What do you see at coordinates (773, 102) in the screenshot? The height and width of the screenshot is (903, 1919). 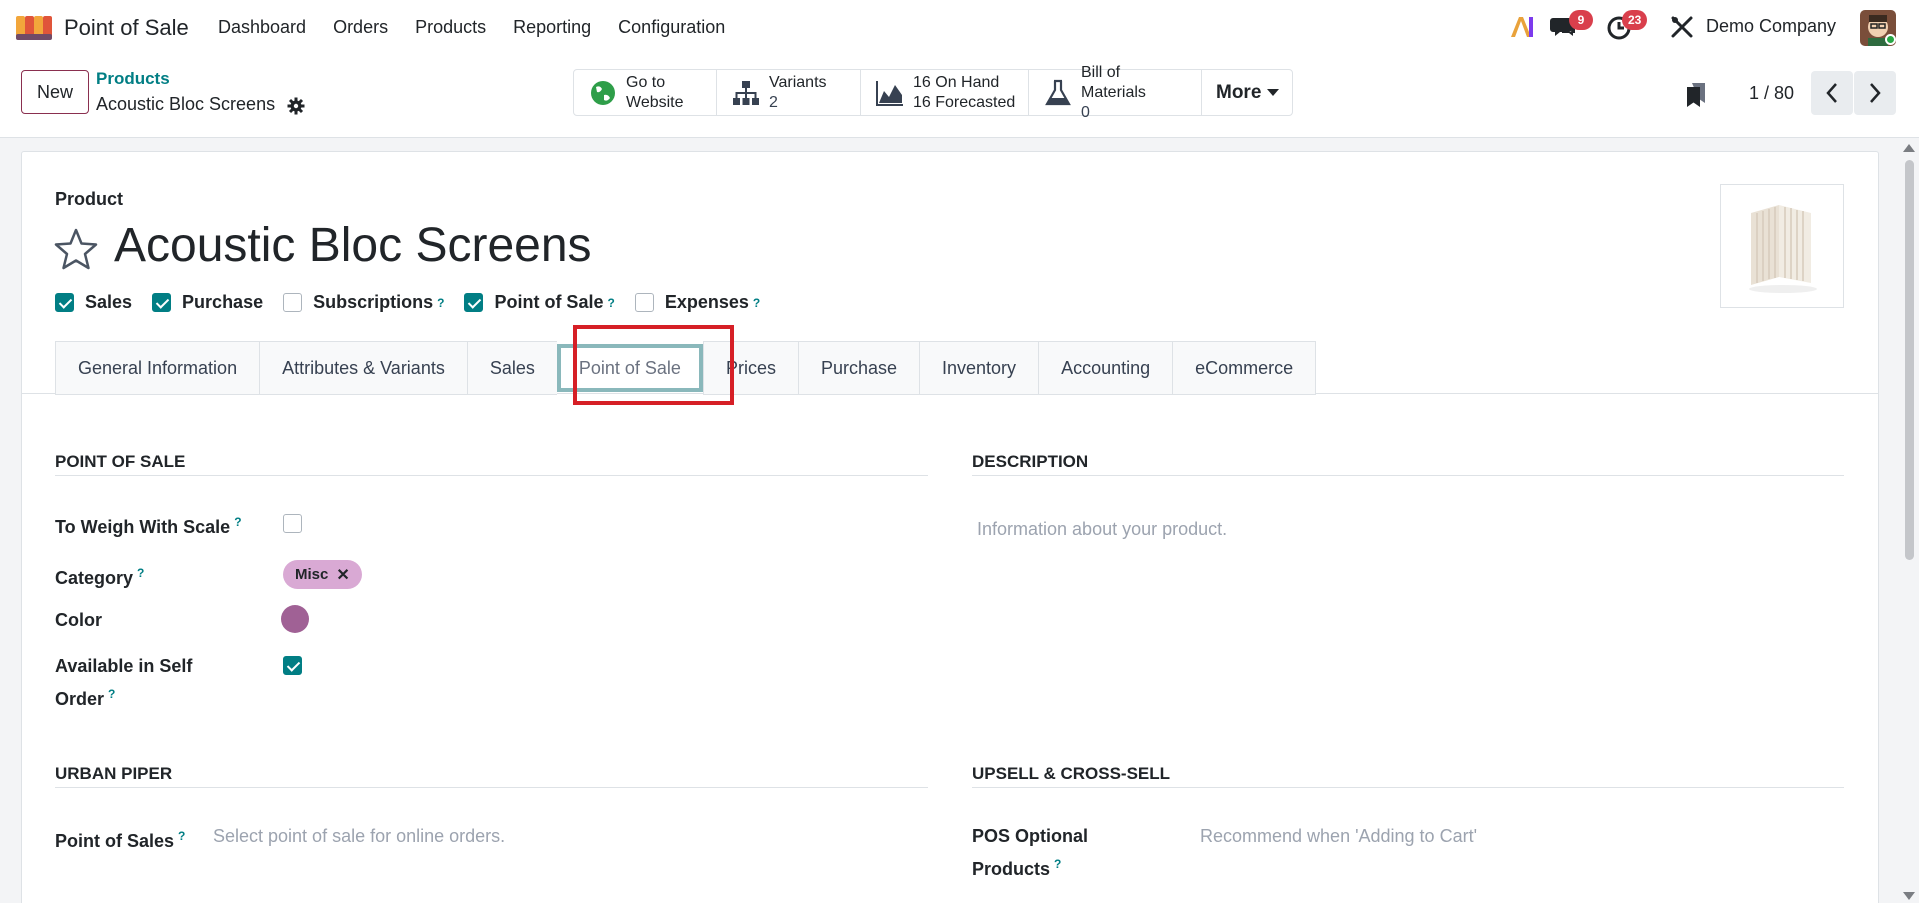 I see `variants-value: 2` at bounding box center [773, 102].